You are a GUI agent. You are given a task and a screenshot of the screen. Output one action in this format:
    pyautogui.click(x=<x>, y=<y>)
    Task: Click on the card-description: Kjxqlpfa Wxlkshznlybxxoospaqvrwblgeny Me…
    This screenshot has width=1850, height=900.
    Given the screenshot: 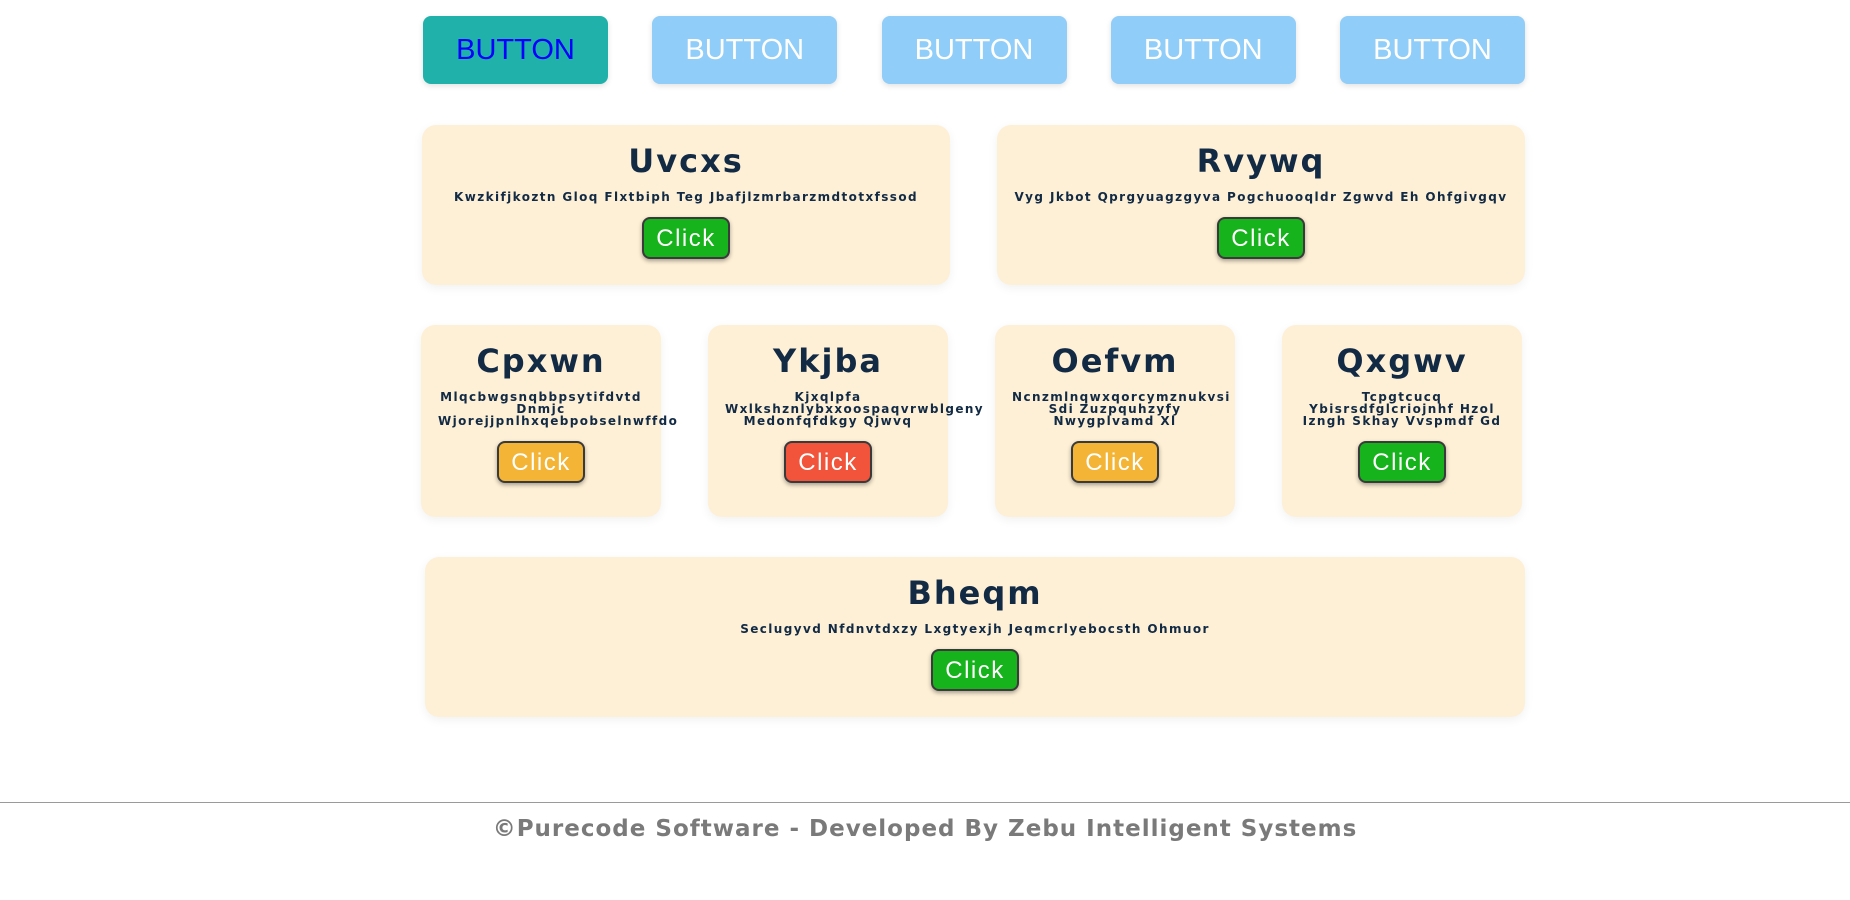 What is the action you would take?
    pyautogui.click(x=855, y=409)
    